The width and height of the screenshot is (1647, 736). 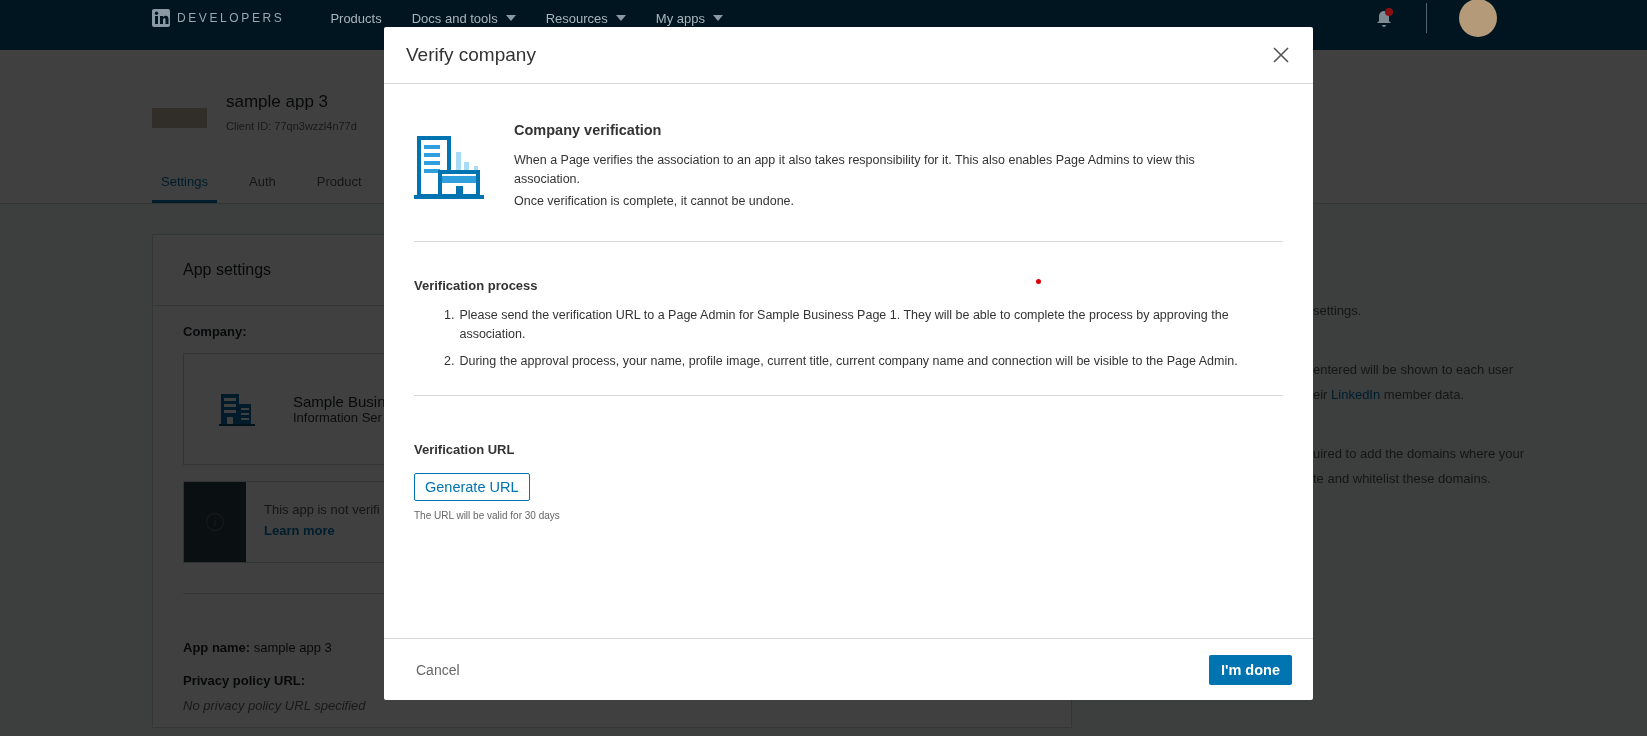 What do you see at coordinates (215, 331) in the screenshot?
I see `field-label: Company:` at bounding box center [215, 331].